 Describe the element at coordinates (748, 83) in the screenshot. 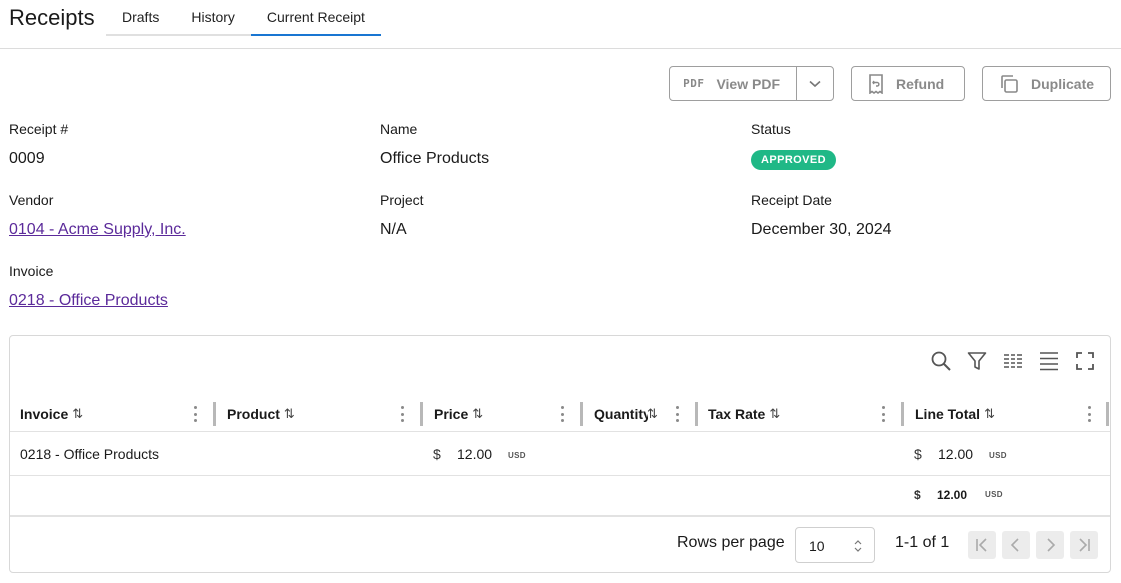

I see `view-pdf-label: View PDF` at that location.